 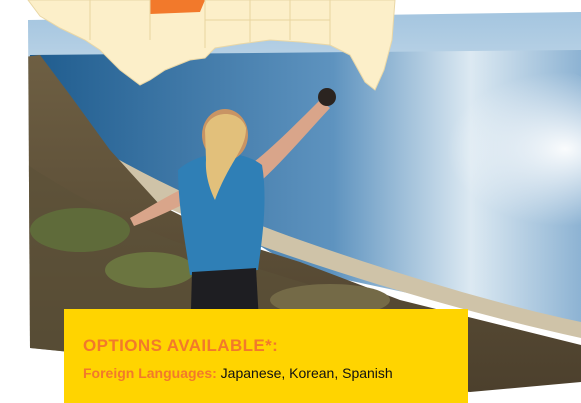 I want to click on options-title: OPTIONS AVAILABLE*:, so click(x=181, y=345).